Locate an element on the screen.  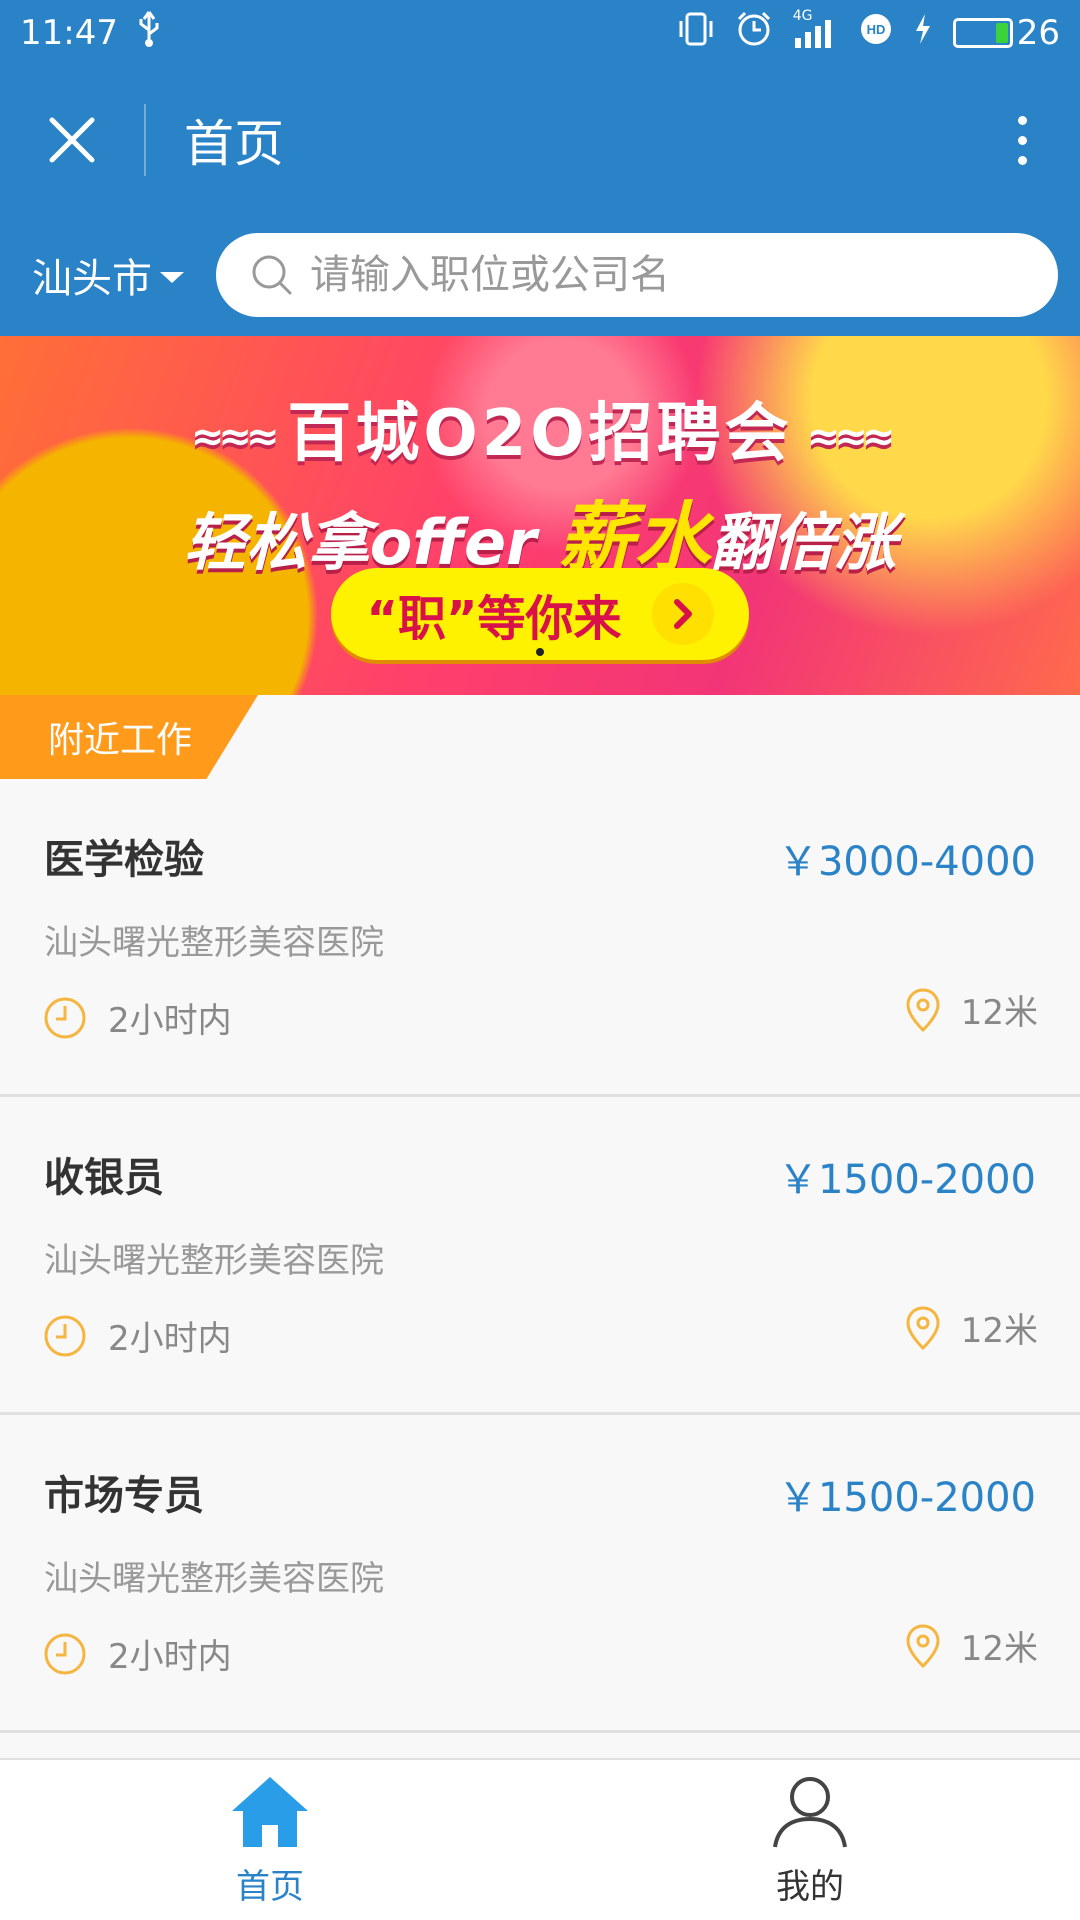
search-icon is located at coordinates (272, 275).